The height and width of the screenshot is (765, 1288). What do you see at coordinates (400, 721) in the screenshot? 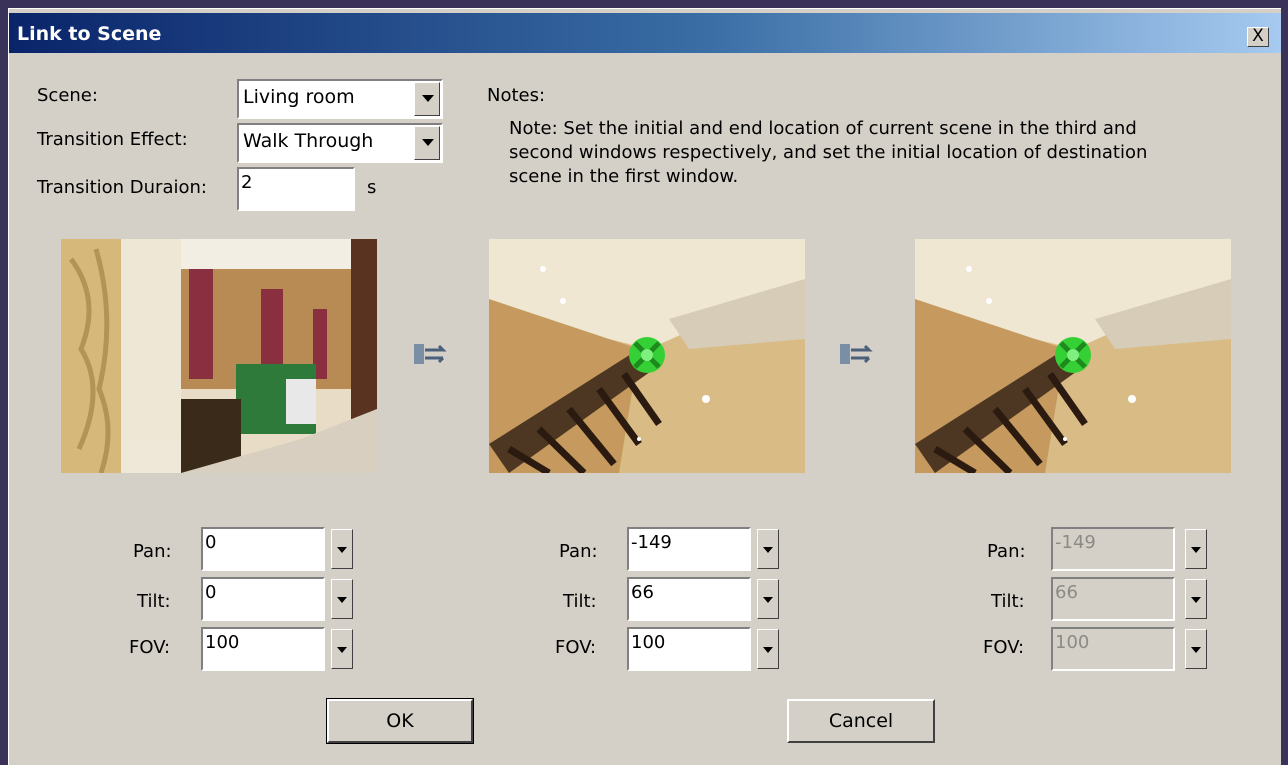
I see `ok-button: OK` at bounding box center [400, 721].